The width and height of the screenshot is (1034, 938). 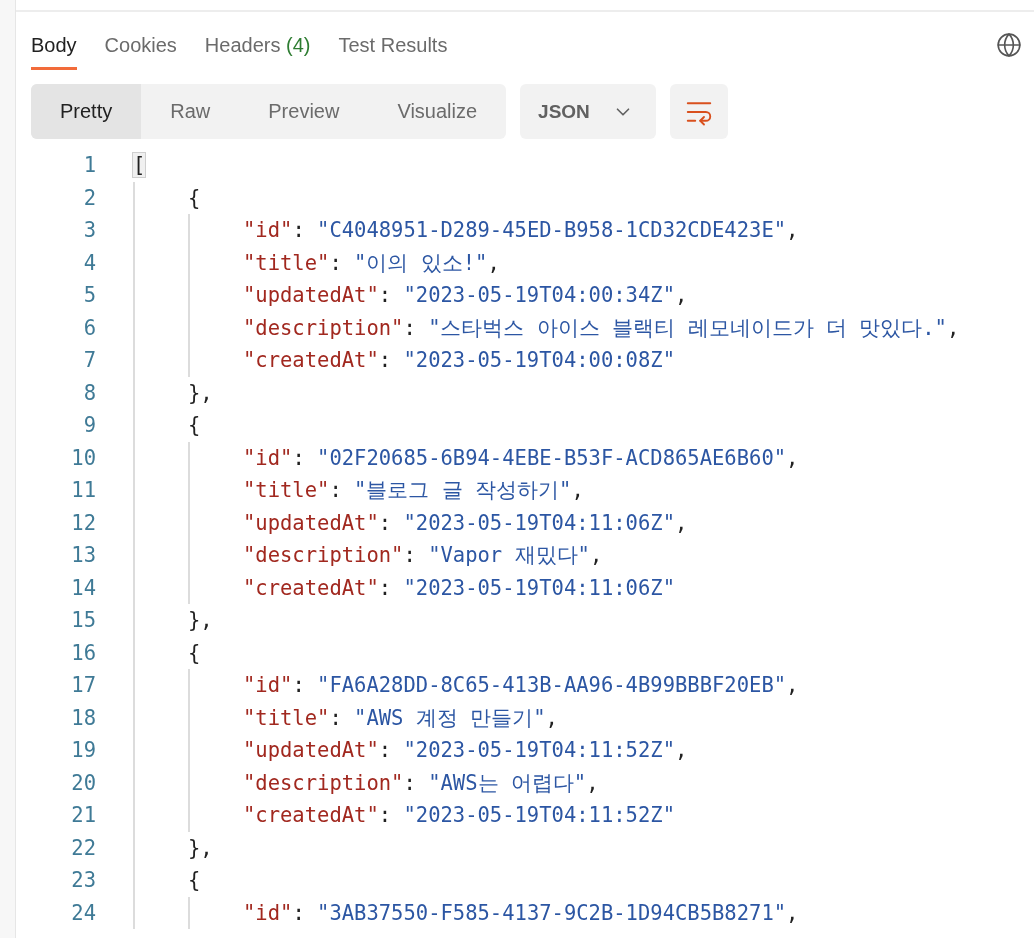 I want to click on line-number: 13, so click(x=83, y=555).